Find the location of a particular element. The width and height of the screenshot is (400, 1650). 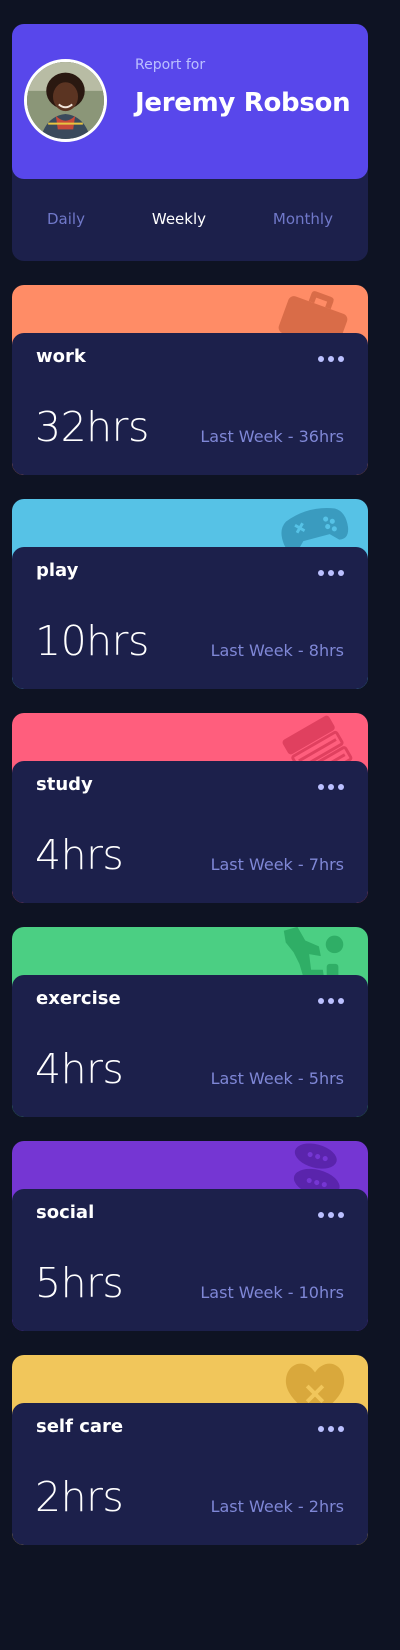

previous-hours: Last Week - 8hrs is located at coordinates (277, 650).